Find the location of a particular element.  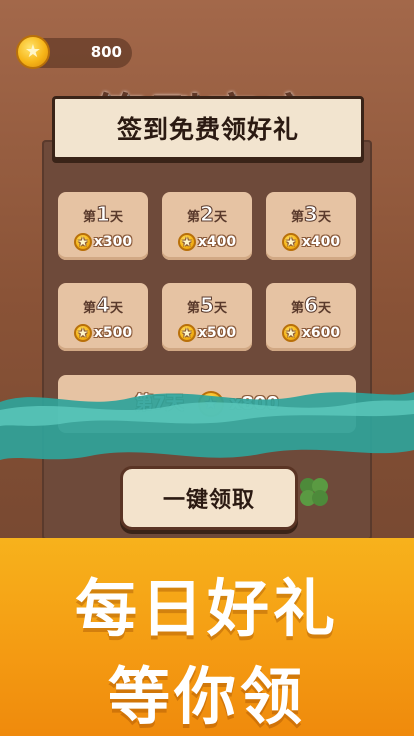

day-reward: x600 is located at coordinates (311, 333).